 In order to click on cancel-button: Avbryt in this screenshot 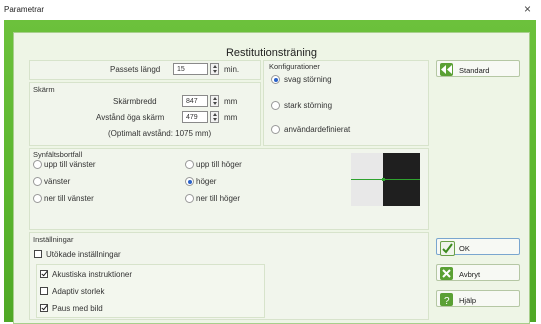, I will do `click(478, 272)`.